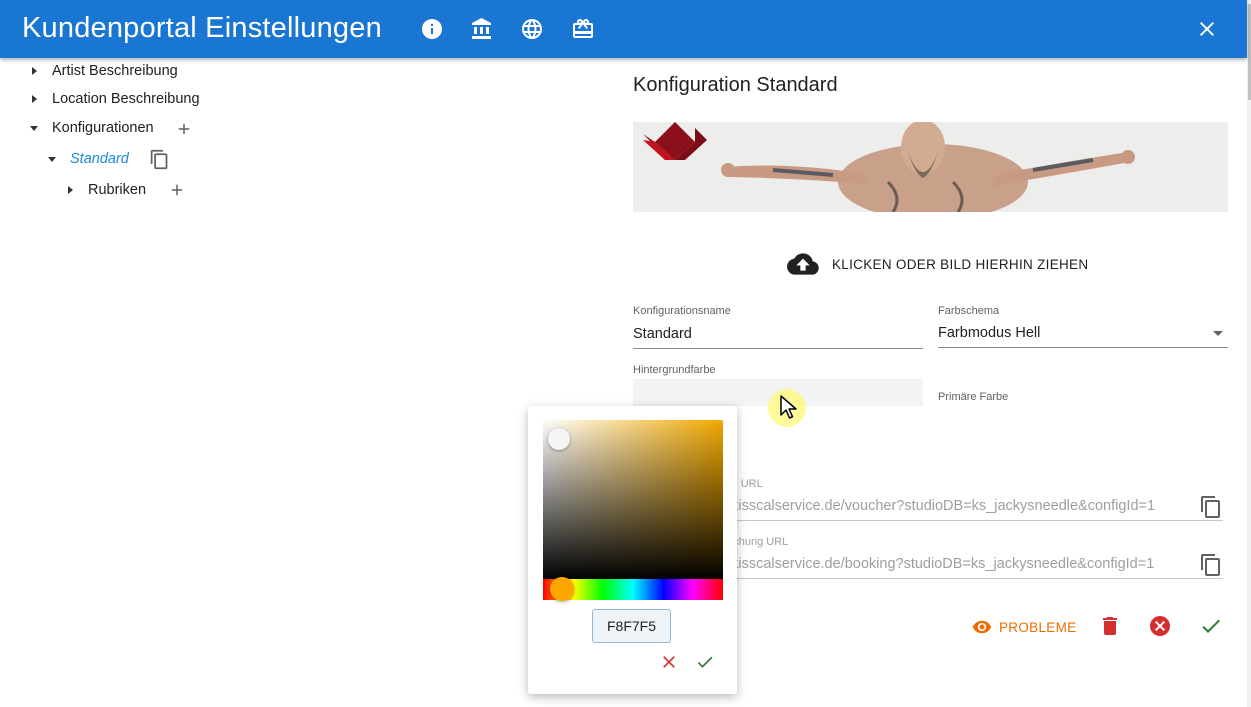 The height and width of the screenshot is (707, 1251). What do you see at coordinates (778, 348) in the screenshot?
I see `name-field-underline` at bounding box center [778, 348].